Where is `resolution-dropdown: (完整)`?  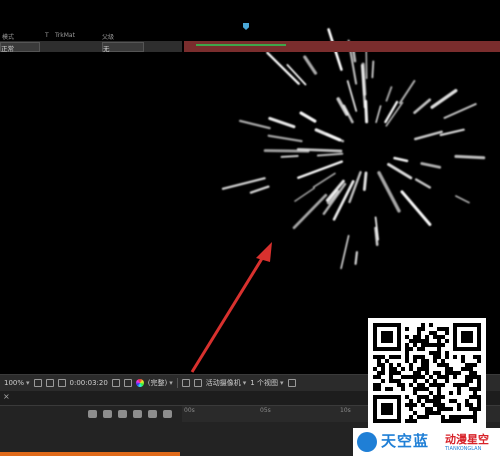 resolution-dropdown: (完整) is located at coordinates (160, 383).